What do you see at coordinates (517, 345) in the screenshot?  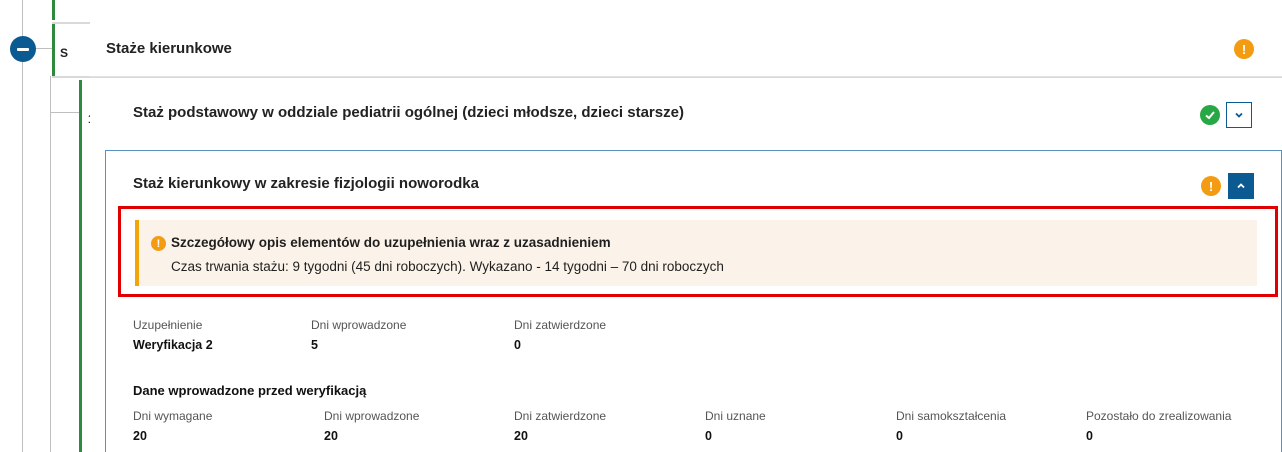 I see `summary-value: 0` at bounding box center [517, 345].